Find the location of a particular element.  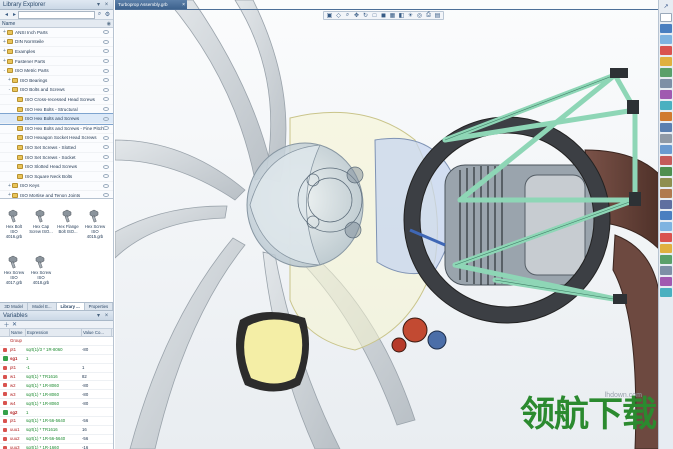

shell-icon is located at coordinates (666, 105).